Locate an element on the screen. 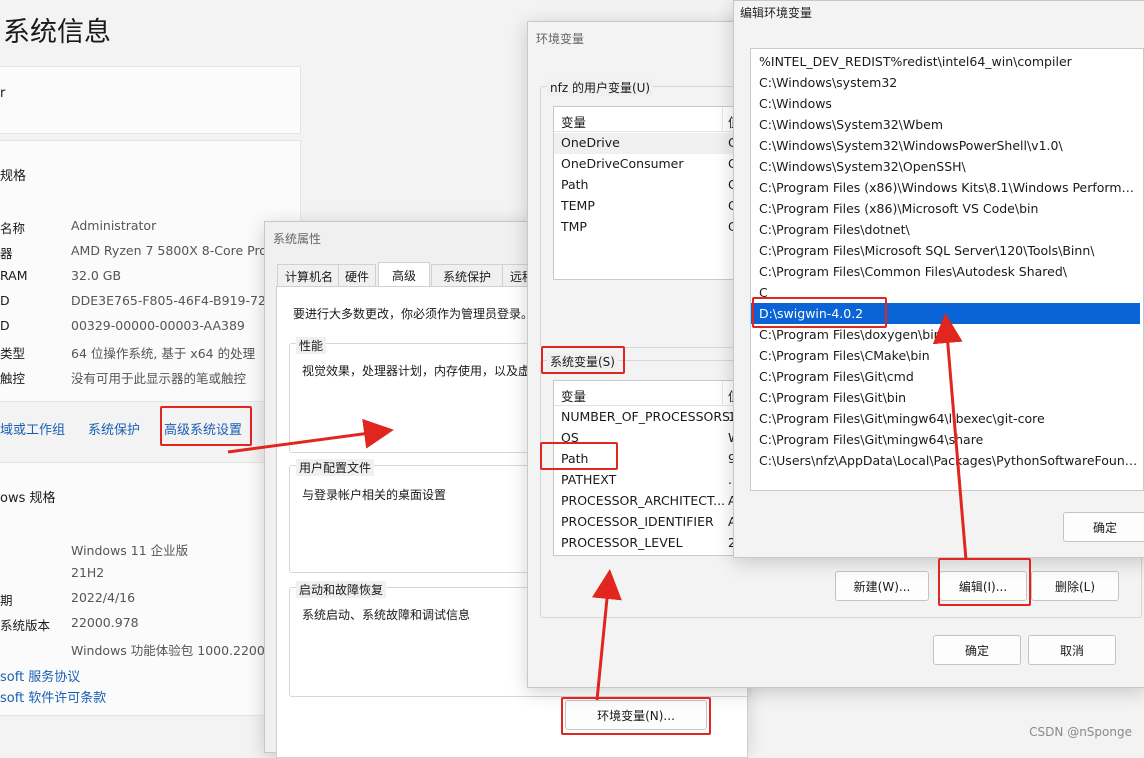 Image resolution: width=1144 pixels, height=758 pixels. arrow-to-edit-path is located at coordinates (950, 437).